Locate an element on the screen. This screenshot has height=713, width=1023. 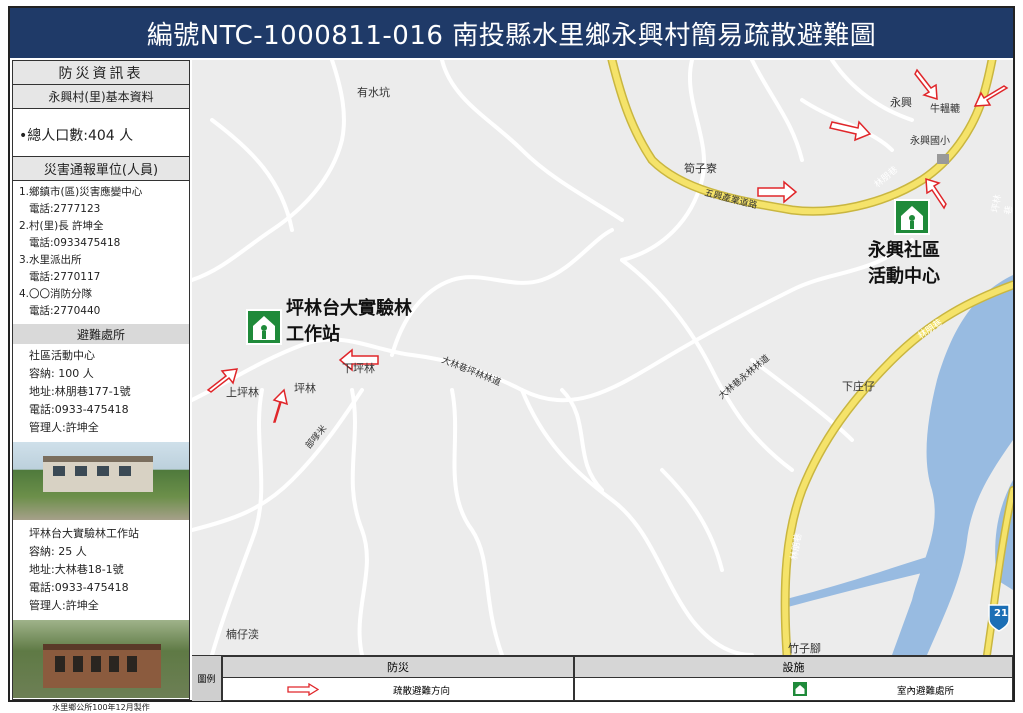
school-icon is located at coordinates (943, 159).